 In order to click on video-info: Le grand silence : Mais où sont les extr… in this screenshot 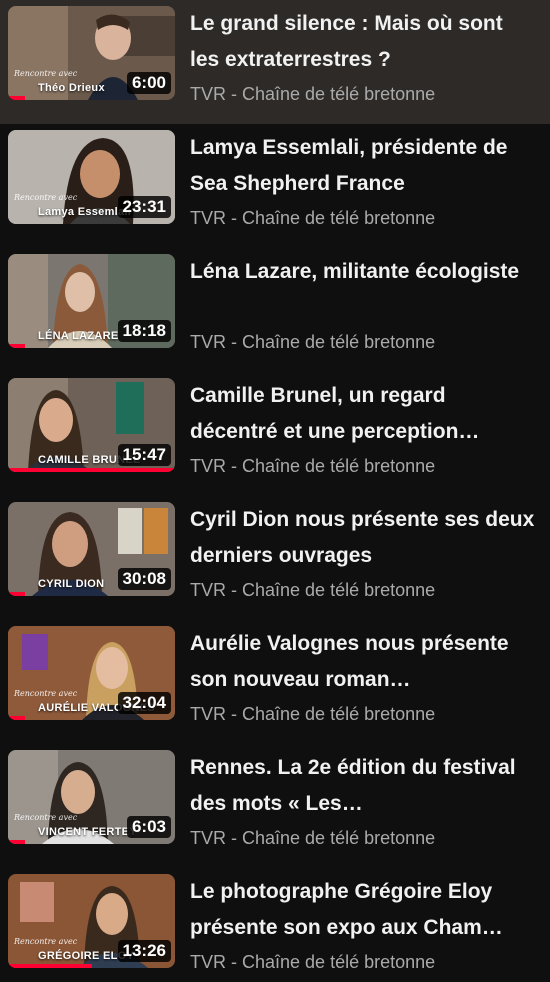, I will do `click(362, 57)`.